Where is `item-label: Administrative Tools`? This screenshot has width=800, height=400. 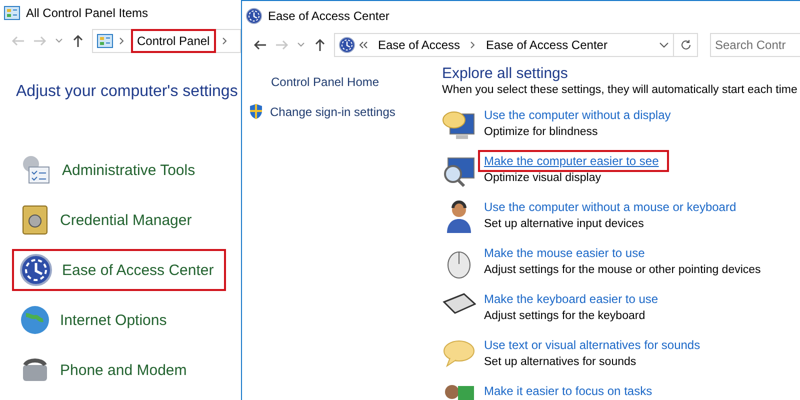
item-label: Administrative Tools is located at coordinates (129, 170).